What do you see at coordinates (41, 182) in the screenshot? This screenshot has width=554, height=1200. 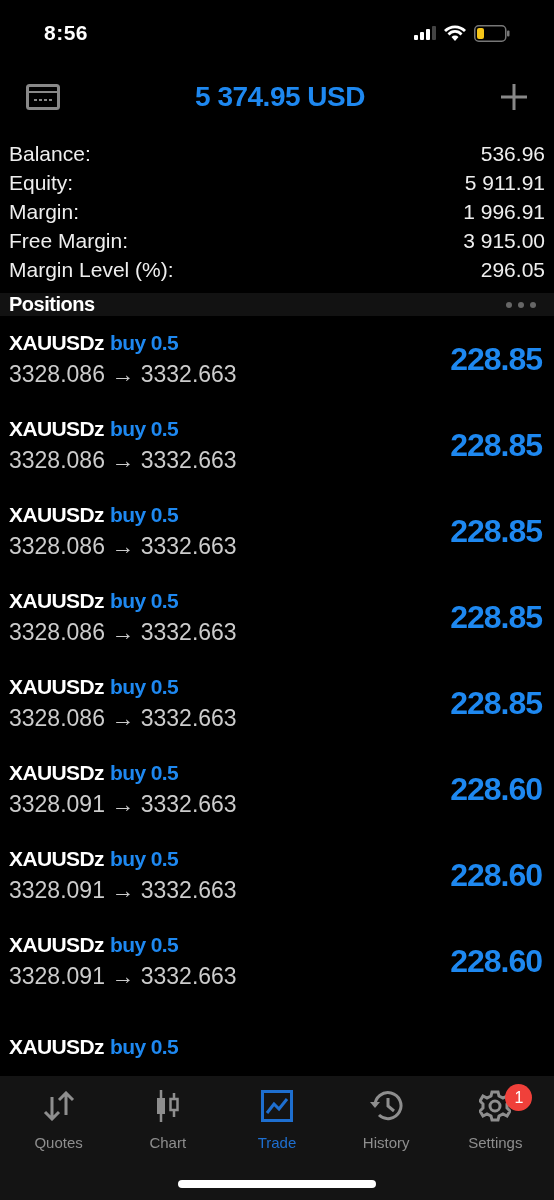 I see `summary-label: Equity:` at bounding box center [41, 182].